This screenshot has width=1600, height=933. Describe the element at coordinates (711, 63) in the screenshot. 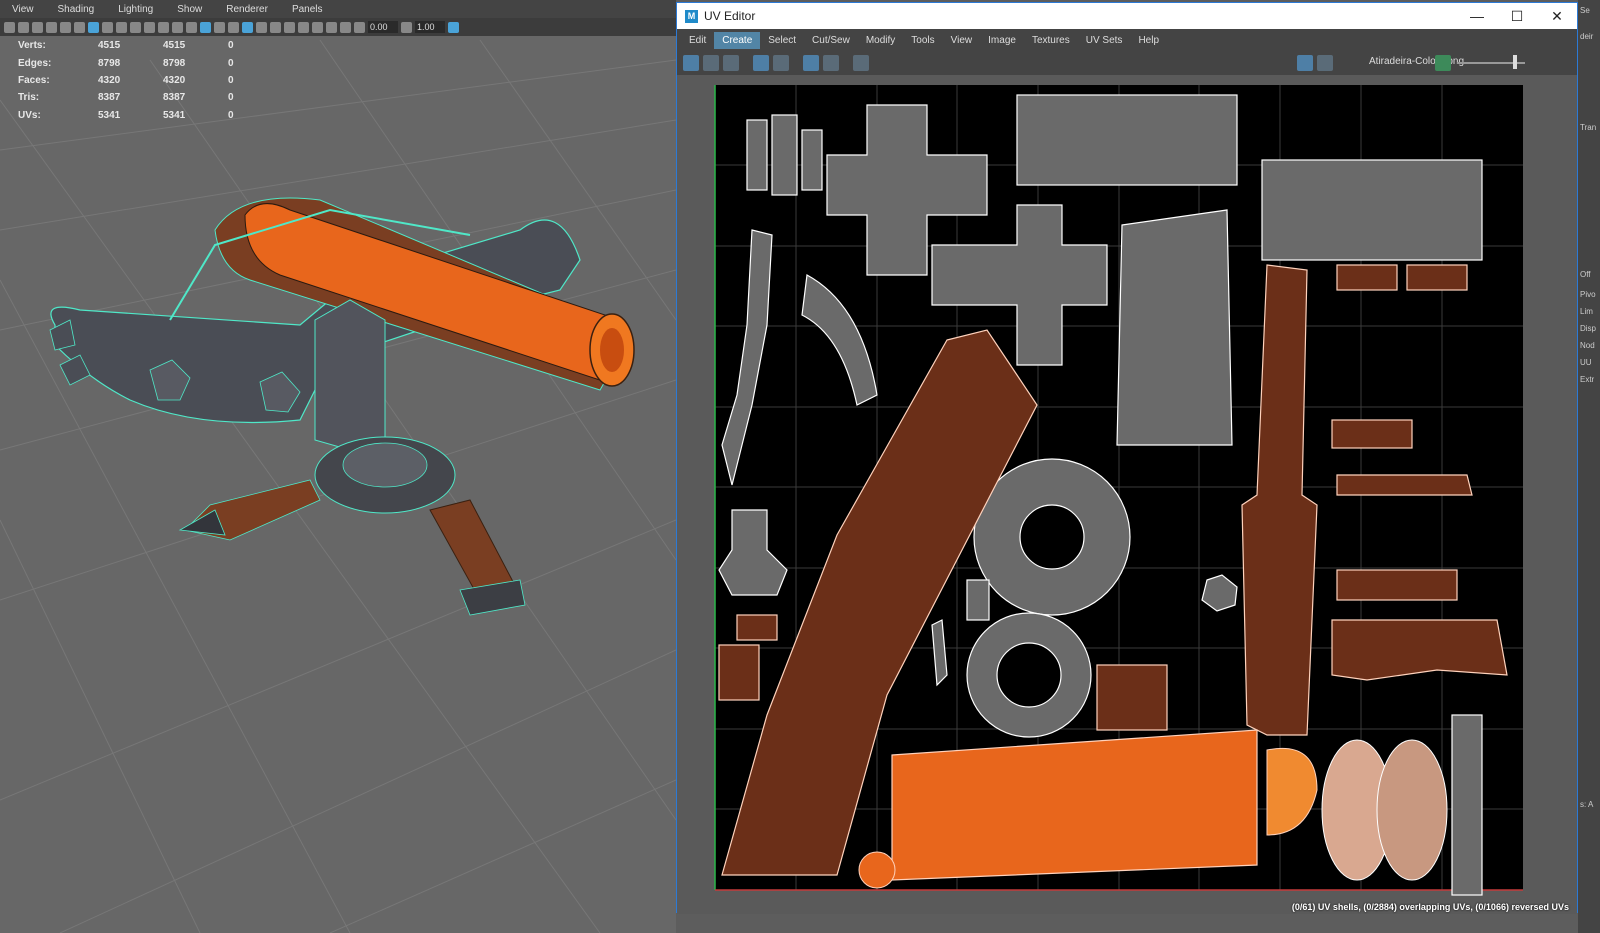

I see `uv-layout-icon` at that location.